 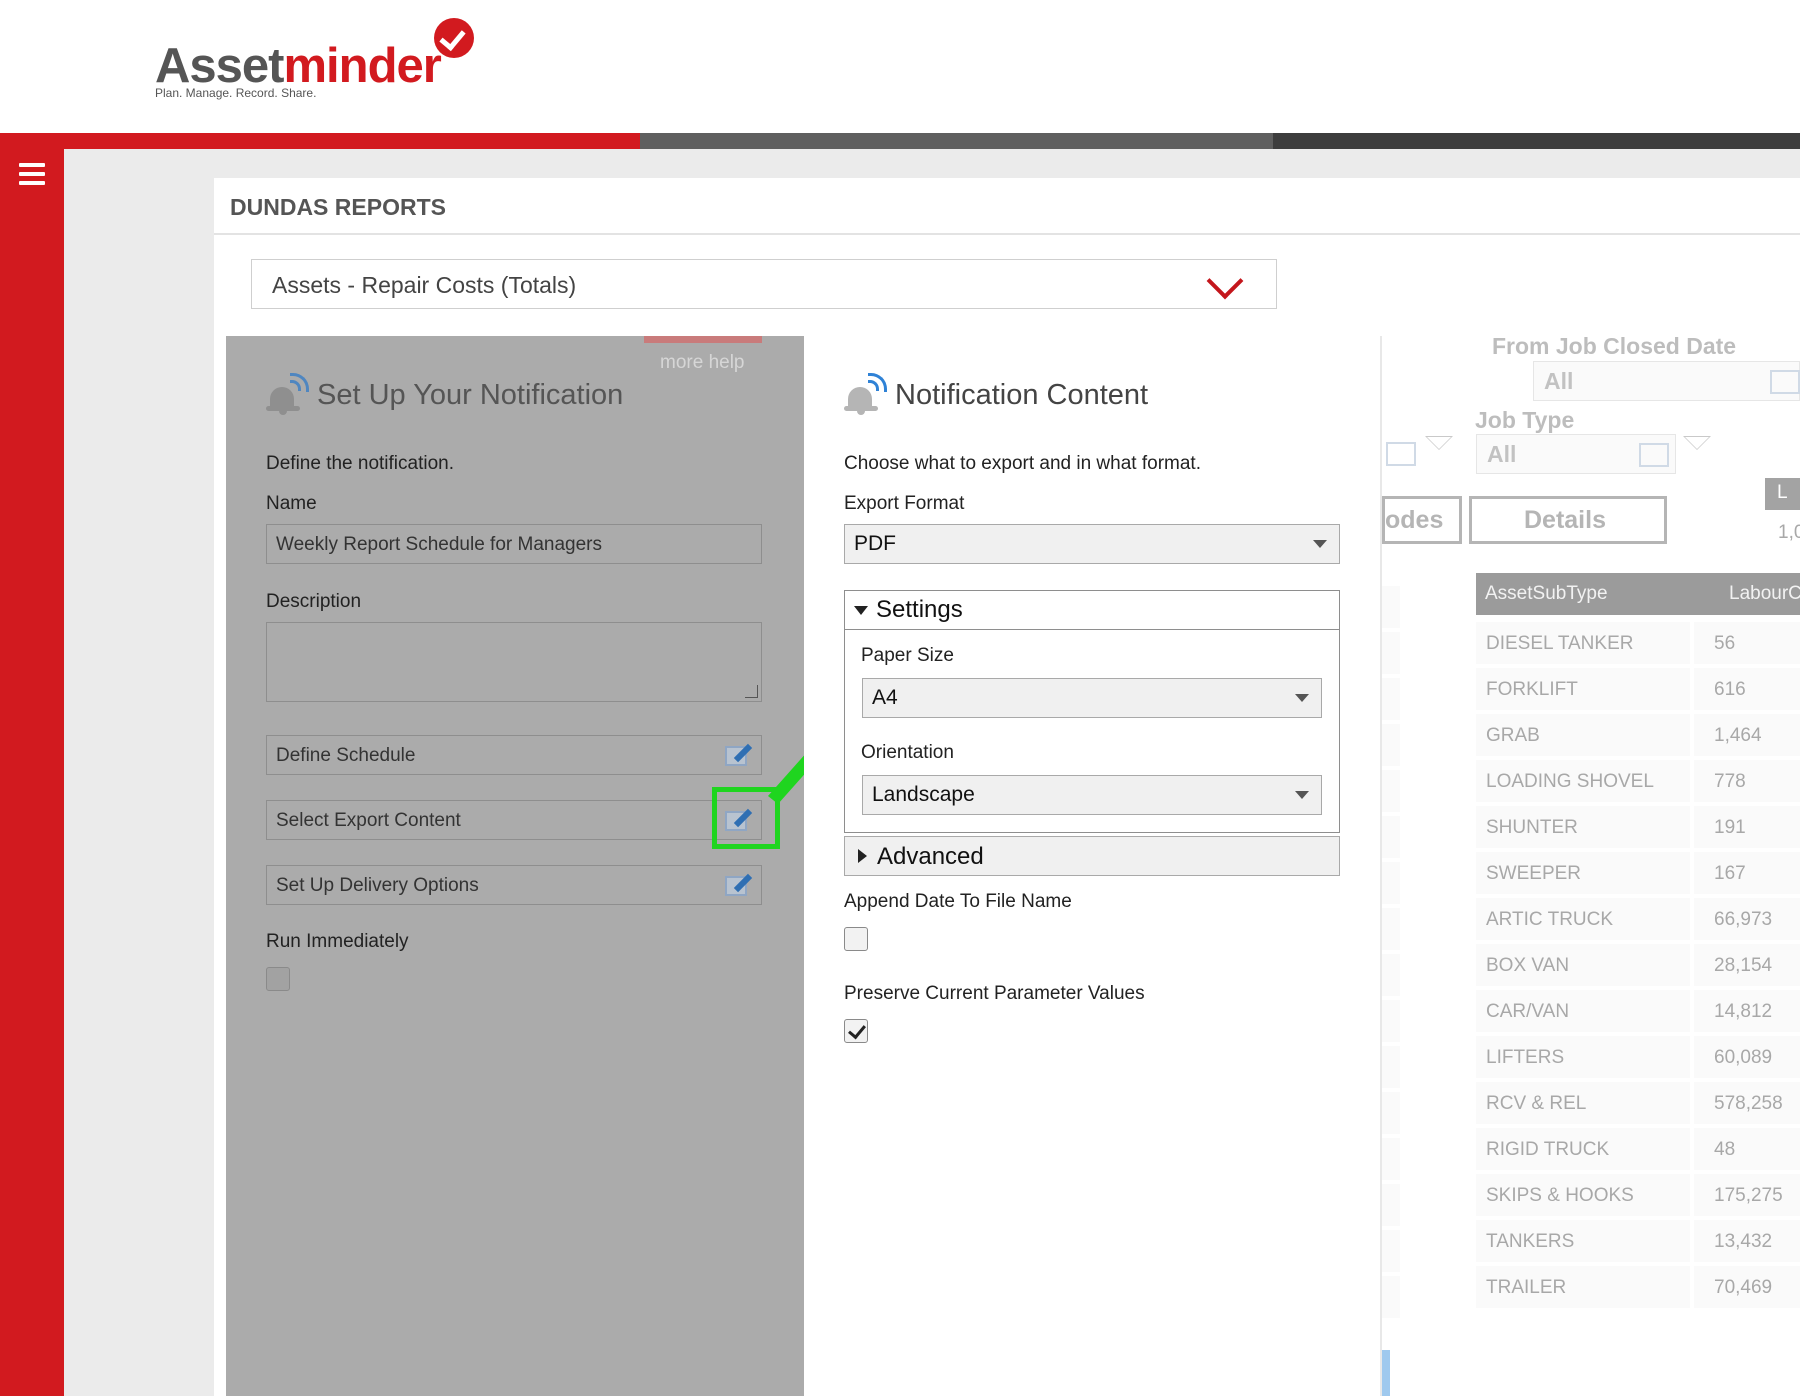 What do you see at coordinates (1381, 866) in the screenshot?
I see `panel-edge` at bounding box center [1381, 866].